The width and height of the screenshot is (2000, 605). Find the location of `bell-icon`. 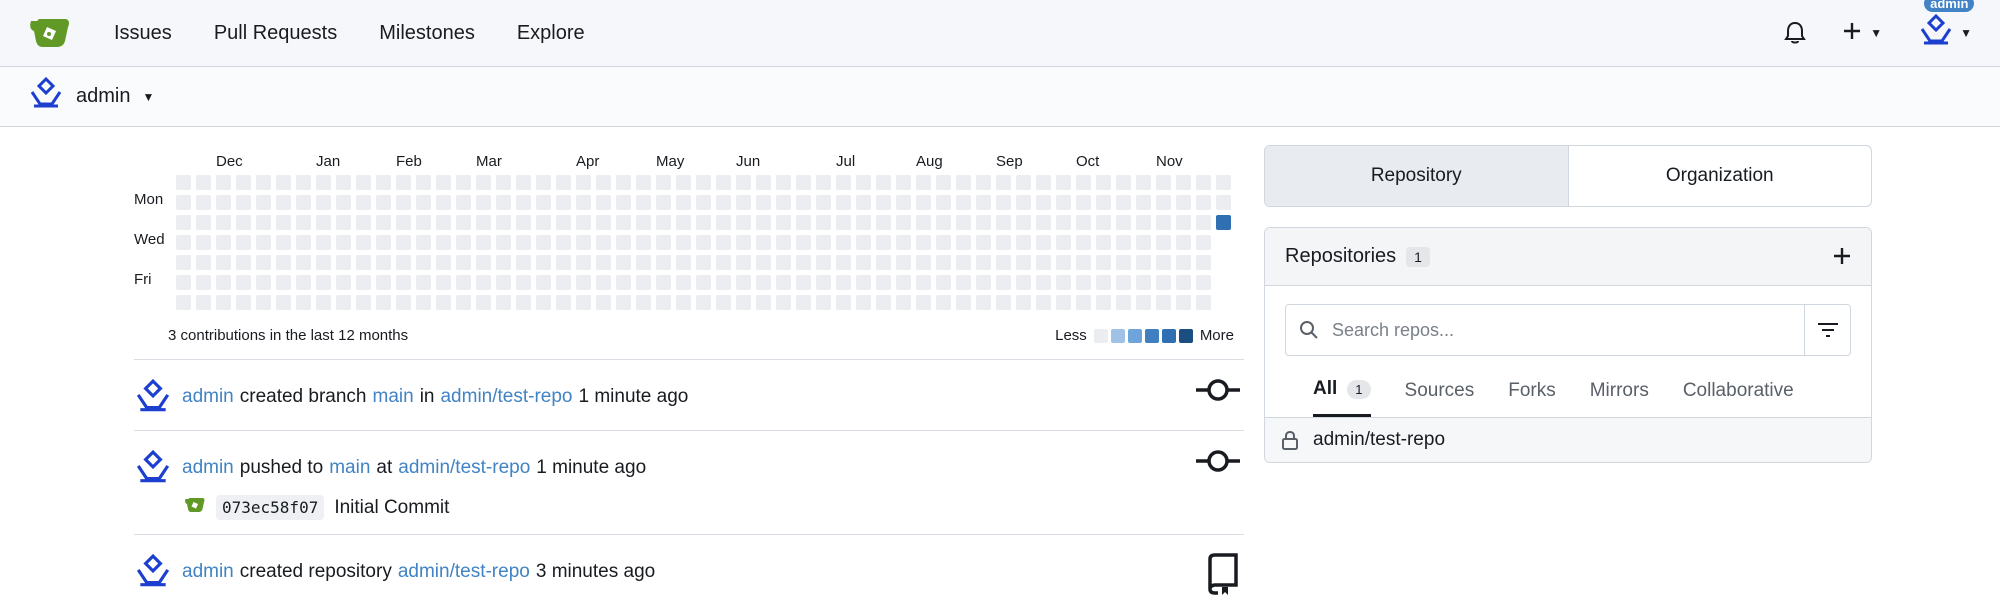

bell-icon is located at coordinates (1795, 33).